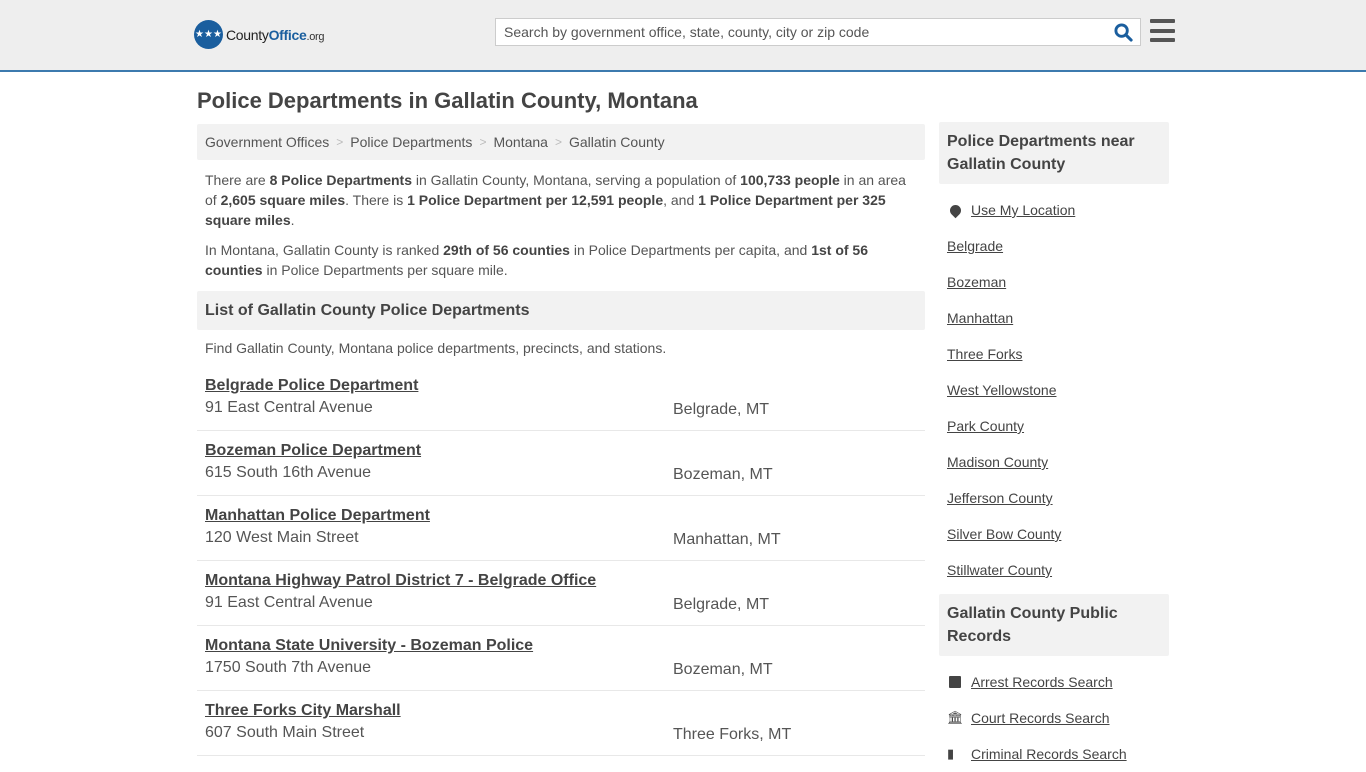 This screenshot has width=1366, height=772. Describe the element at coordinates (324, 250) in the screenshot. I see `text-segment: In Montana, Gallatin County is ranked` at that location.